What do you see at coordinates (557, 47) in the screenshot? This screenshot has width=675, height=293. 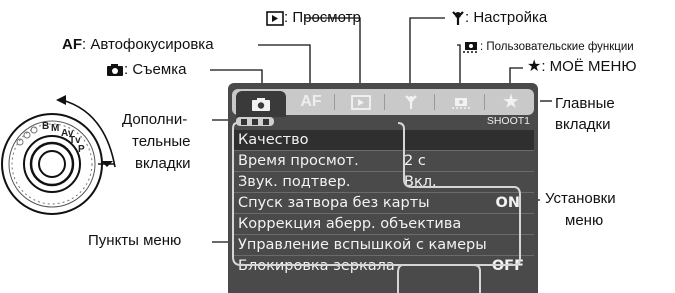 I see `custom-label: : Пользовательские функции` at bounding box center [557, 47].